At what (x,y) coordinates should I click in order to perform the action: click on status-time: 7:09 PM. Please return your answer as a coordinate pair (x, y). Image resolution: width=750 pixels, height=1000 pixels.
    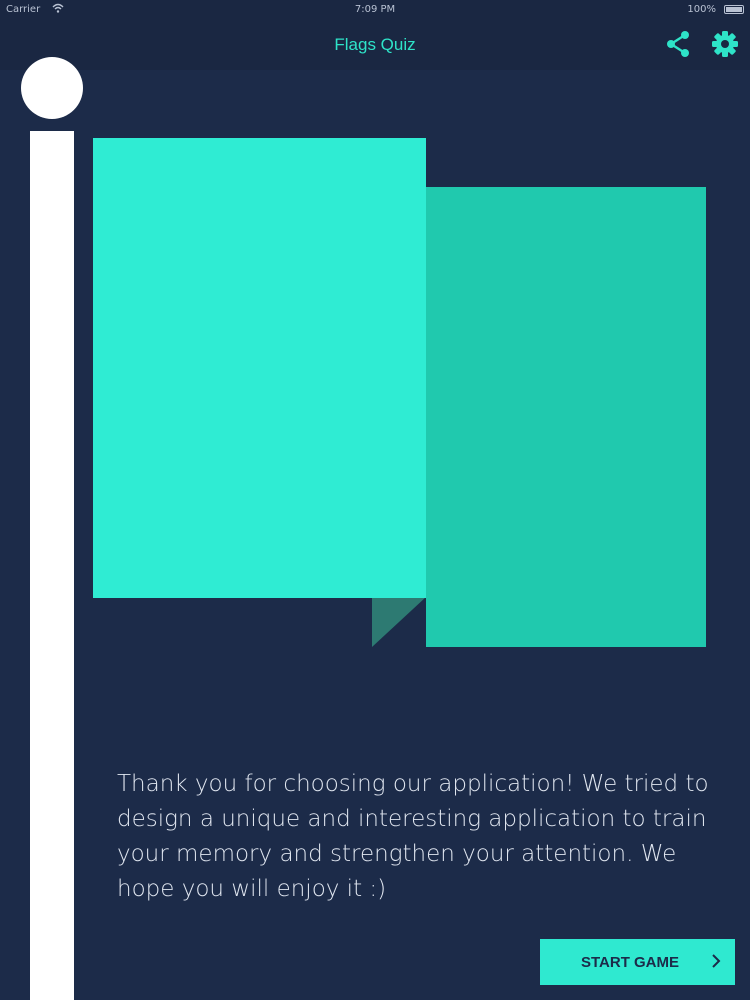
    Looking at the image, I should click on (375, 9).